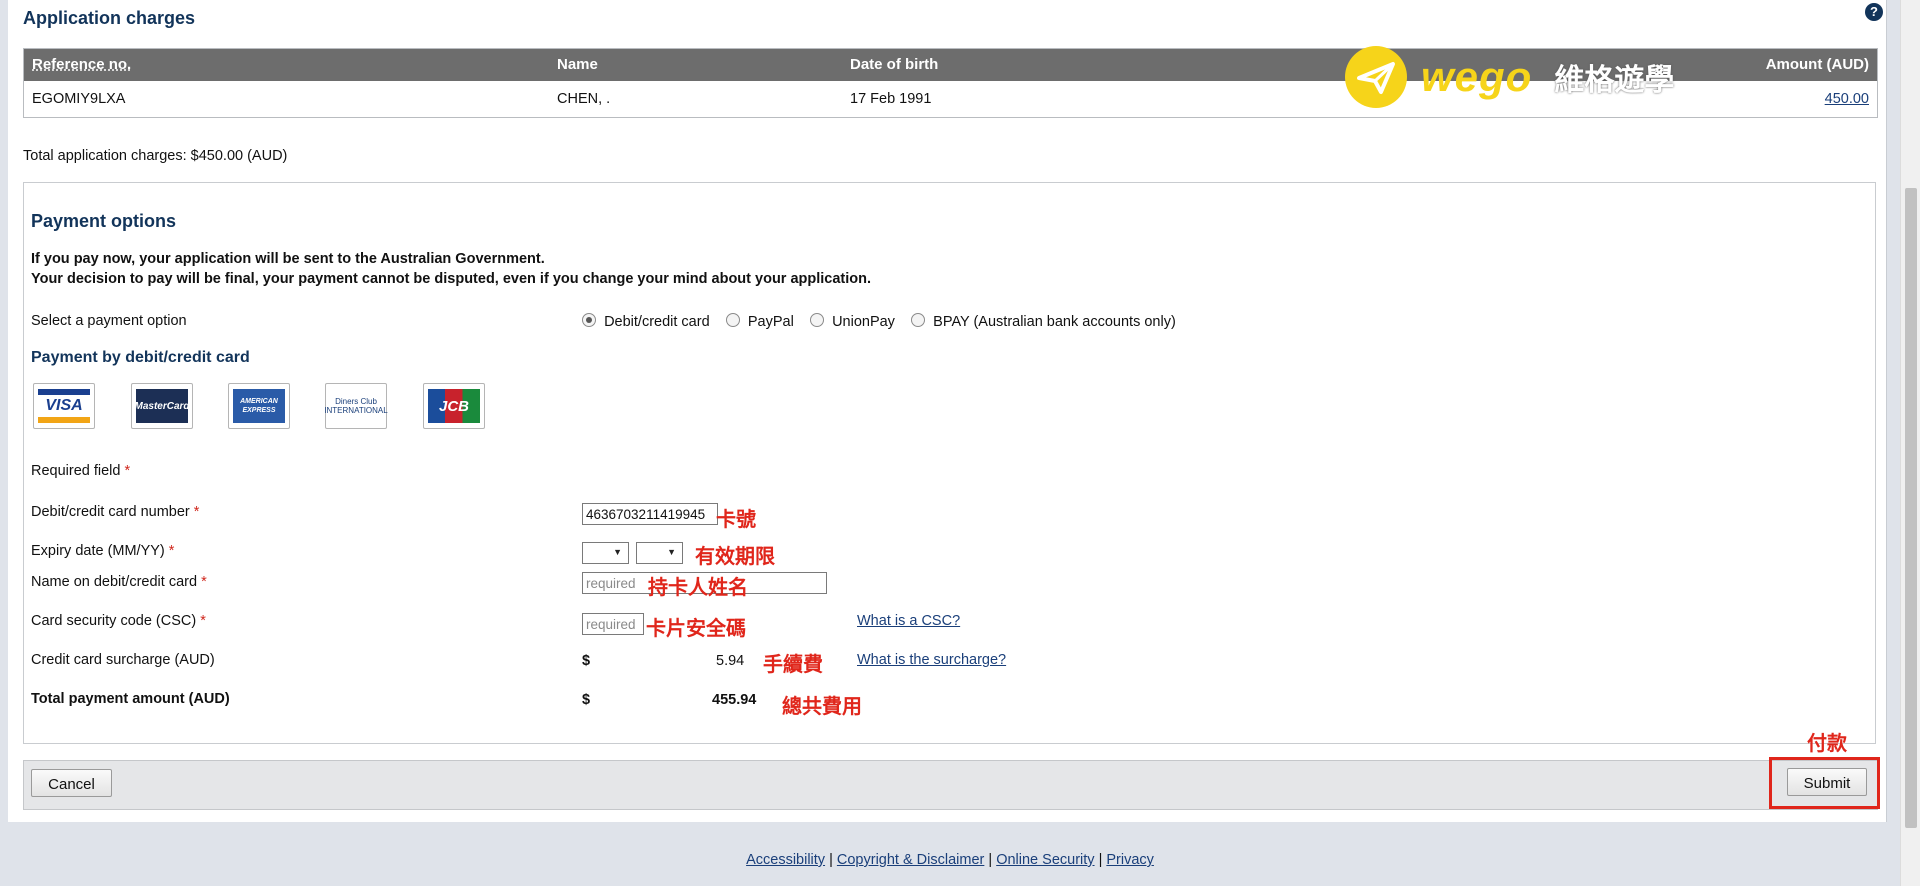 This screenshot has width=1920, height=886. Describe the element at coordinates (586, 700) in the screenshot. I see `total-currency: $` at that location.